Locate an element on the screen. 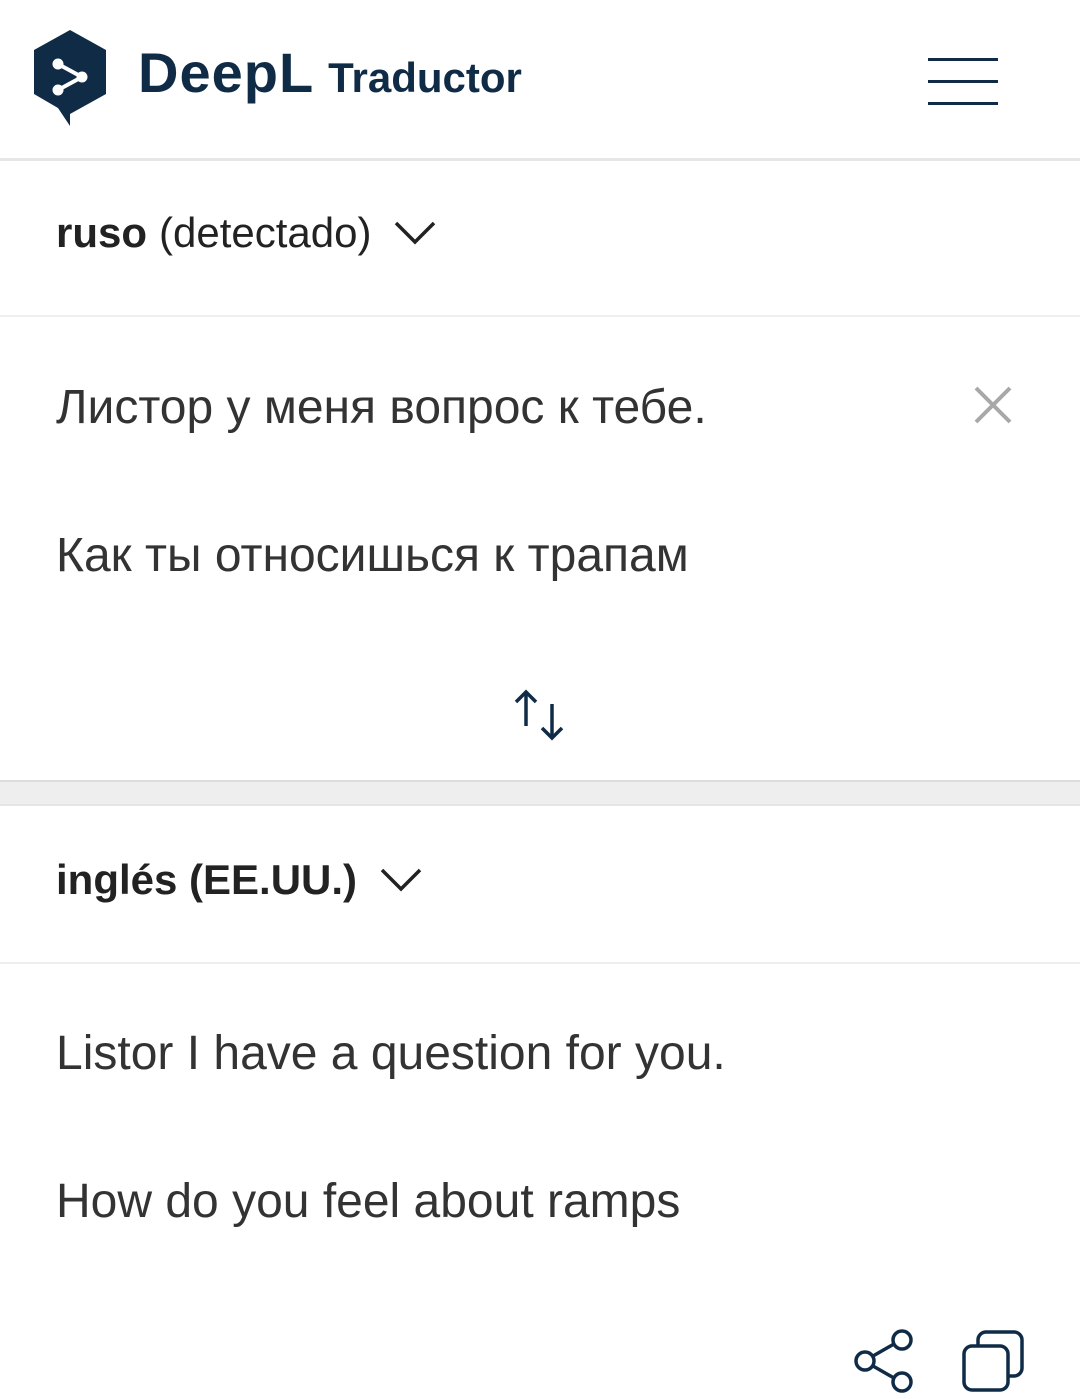 This screenshot has height=1399, width=1080. source-language-note: (detectado) is located at coordinates (265, 232).